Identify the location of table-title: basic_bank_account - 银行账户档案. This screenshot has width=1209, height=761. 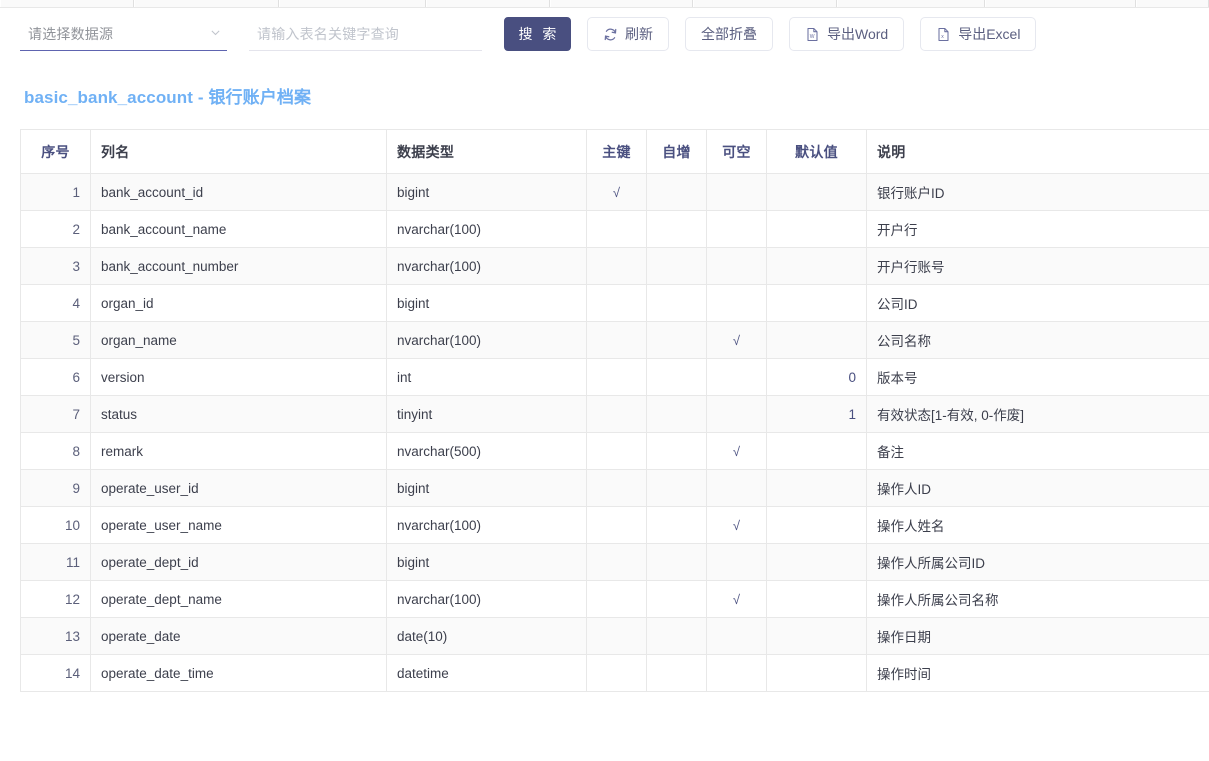
(167, 95).